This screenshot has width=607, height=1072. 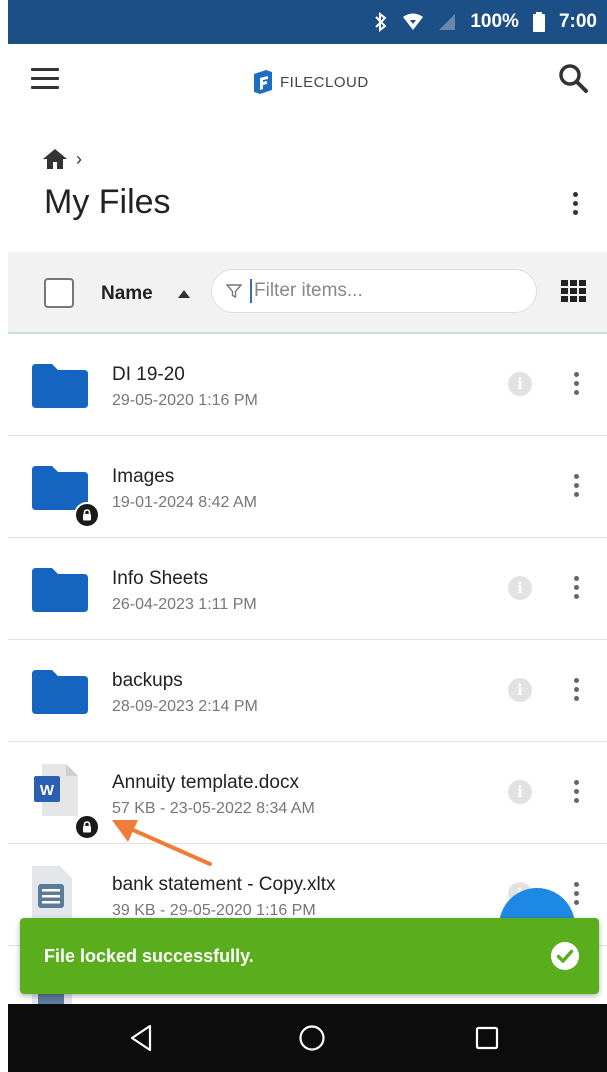 I want to click on menu-icon, so click(x=45, y=79).